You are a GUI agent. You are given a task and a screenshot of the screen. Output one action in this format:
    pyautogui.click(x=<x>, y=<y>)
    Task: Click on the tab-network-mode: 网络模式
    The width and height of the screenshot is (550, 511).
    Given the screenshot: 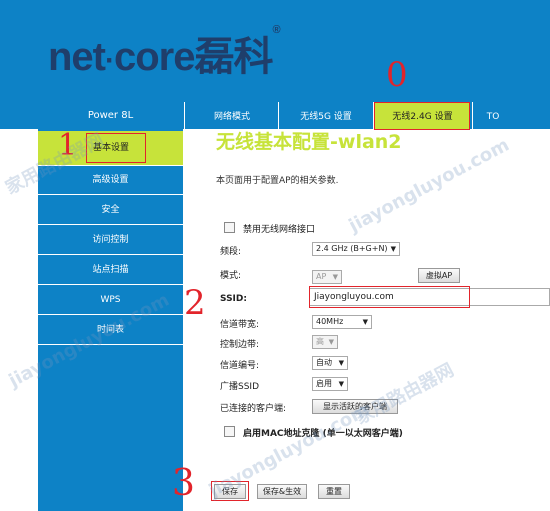 What is the action you would take?
    pyautogui.click(x=232, y=115)
    